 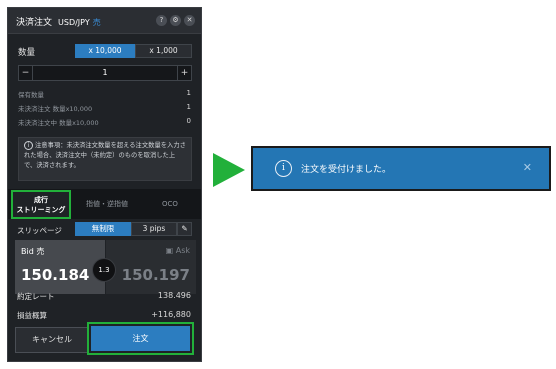 I want to click on open-order-quantity-value: 1, so click(x=188, y=107).